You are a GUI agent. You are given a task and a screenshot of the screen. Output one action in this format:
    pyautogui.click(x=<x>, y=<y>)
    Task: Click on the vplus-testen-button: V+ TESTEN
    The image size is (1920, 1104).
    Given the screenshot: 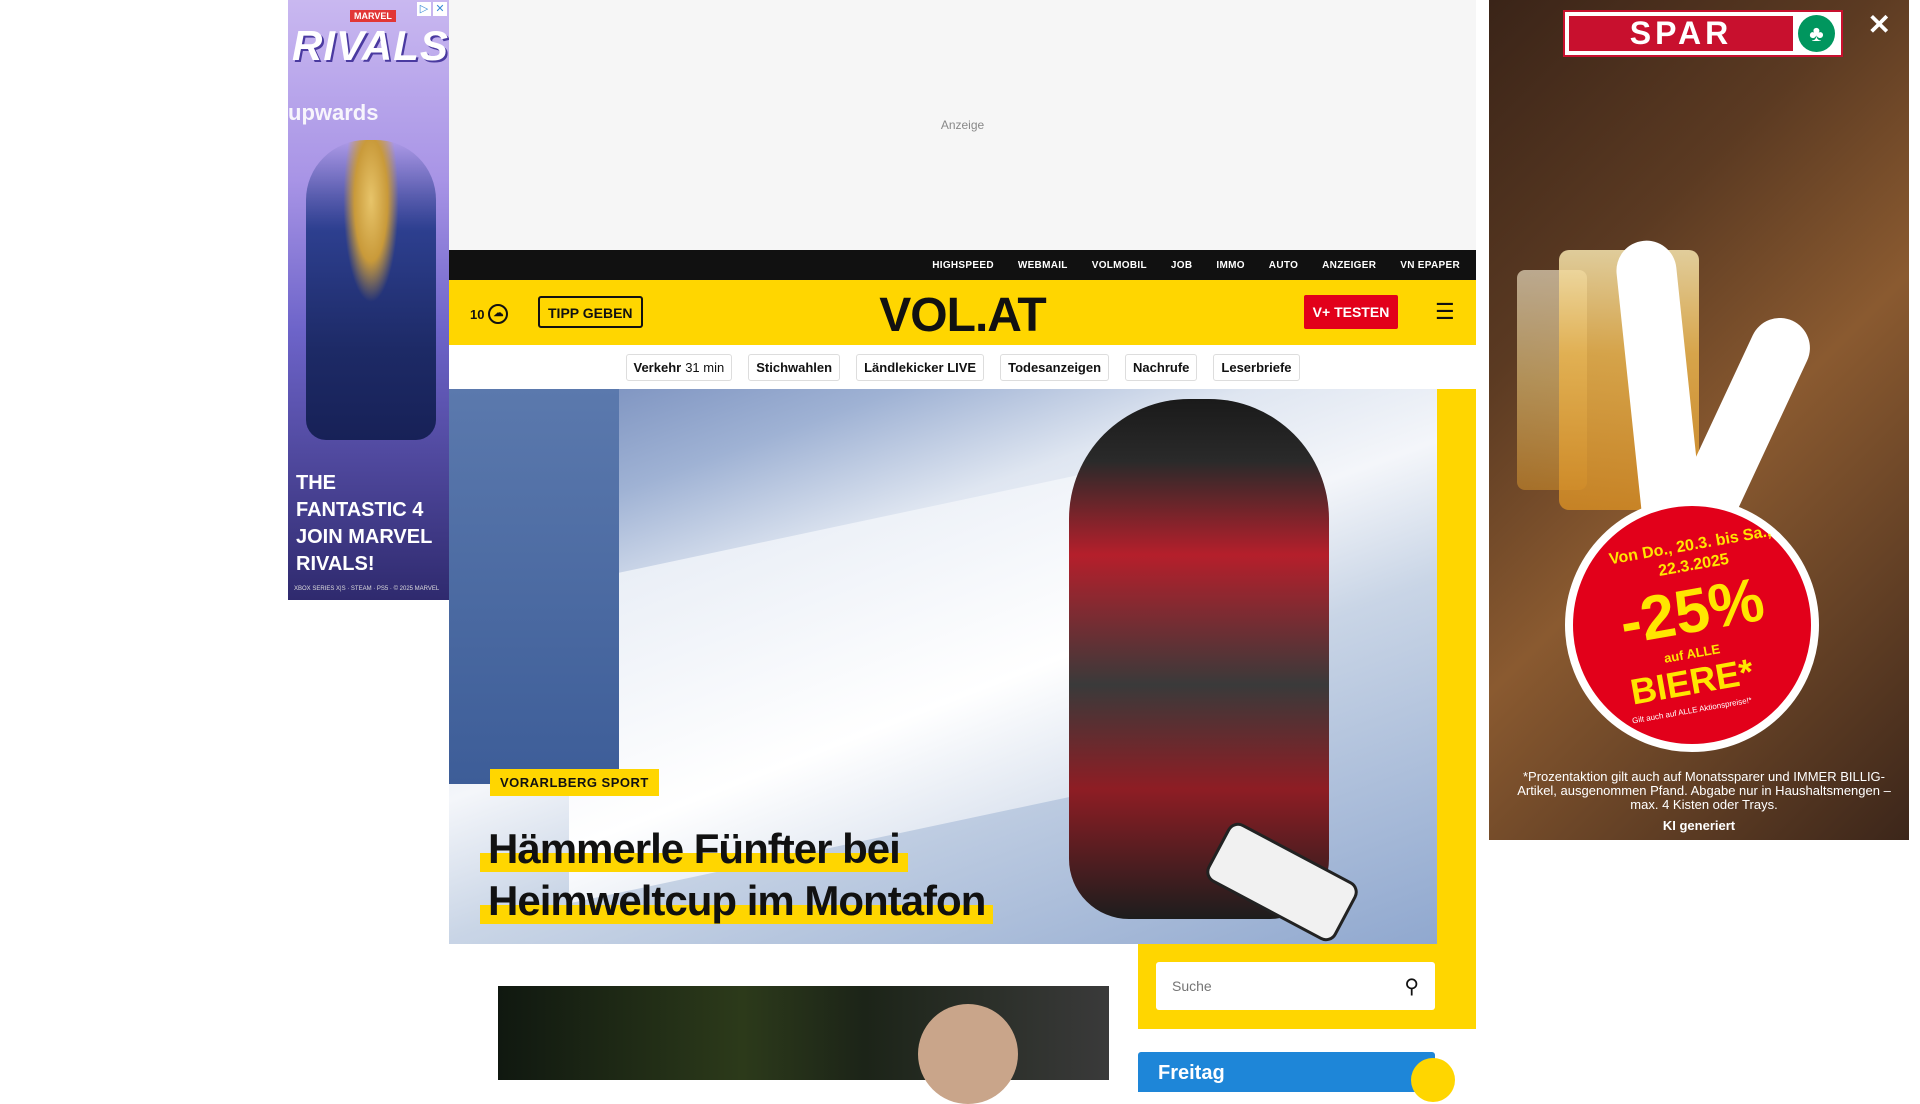 What is the action you would take?
    pyautogui.click(x=1351, y=312)
    